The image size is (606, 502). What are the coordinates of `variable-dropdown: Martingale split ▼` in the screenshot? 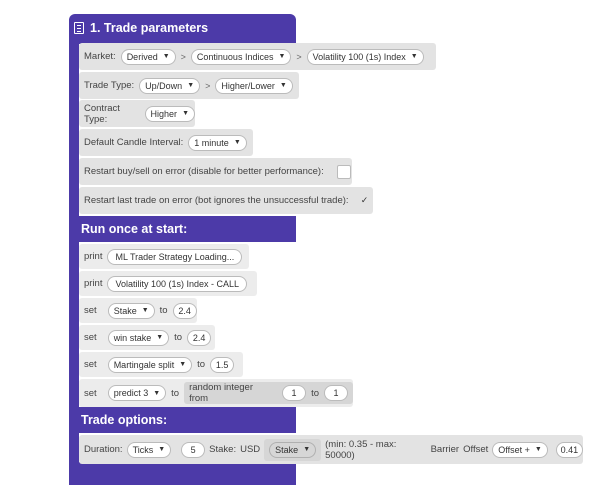 It's located at (150, 364).